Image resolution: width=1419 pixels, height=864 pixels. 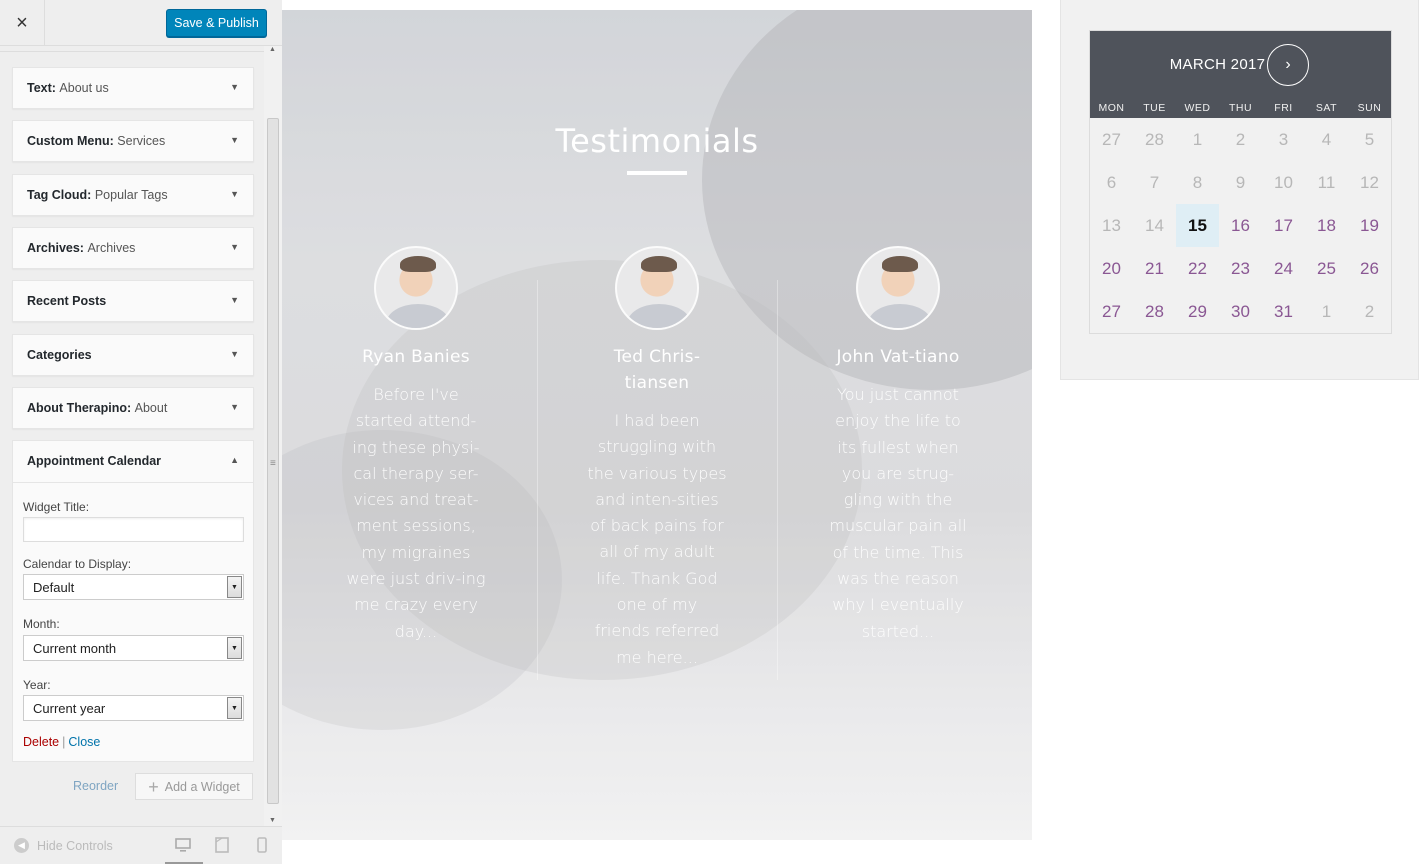 I want to click on scroll-down-arrow-icon: ▼, so click(x=272, y=820).